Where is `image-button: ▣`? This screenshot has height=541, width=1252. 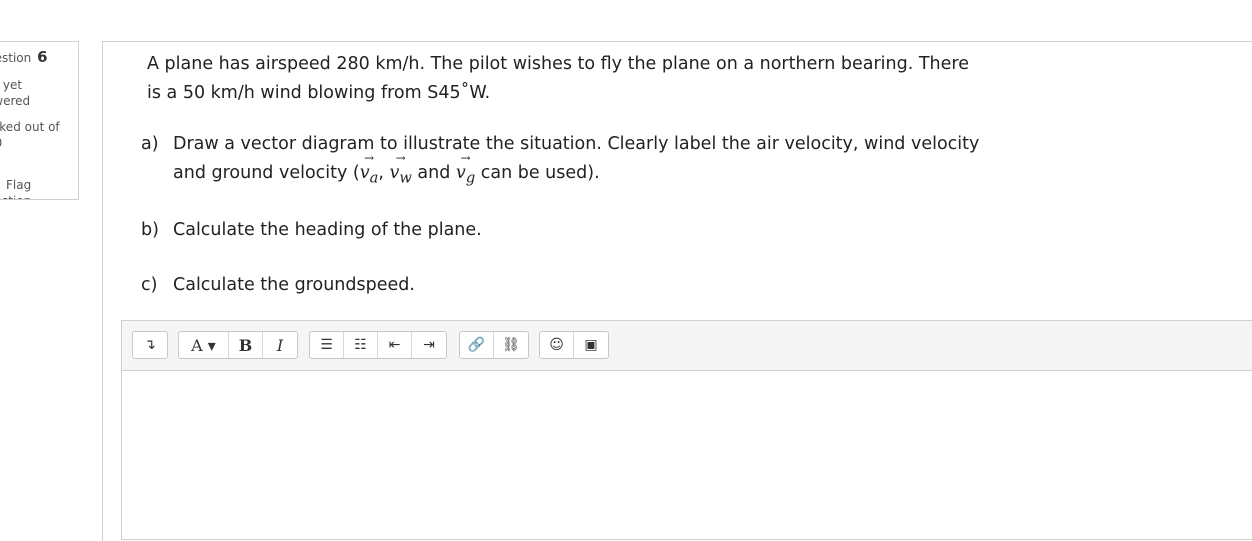 image-button: ▣ is located at coordinates (591, 345).